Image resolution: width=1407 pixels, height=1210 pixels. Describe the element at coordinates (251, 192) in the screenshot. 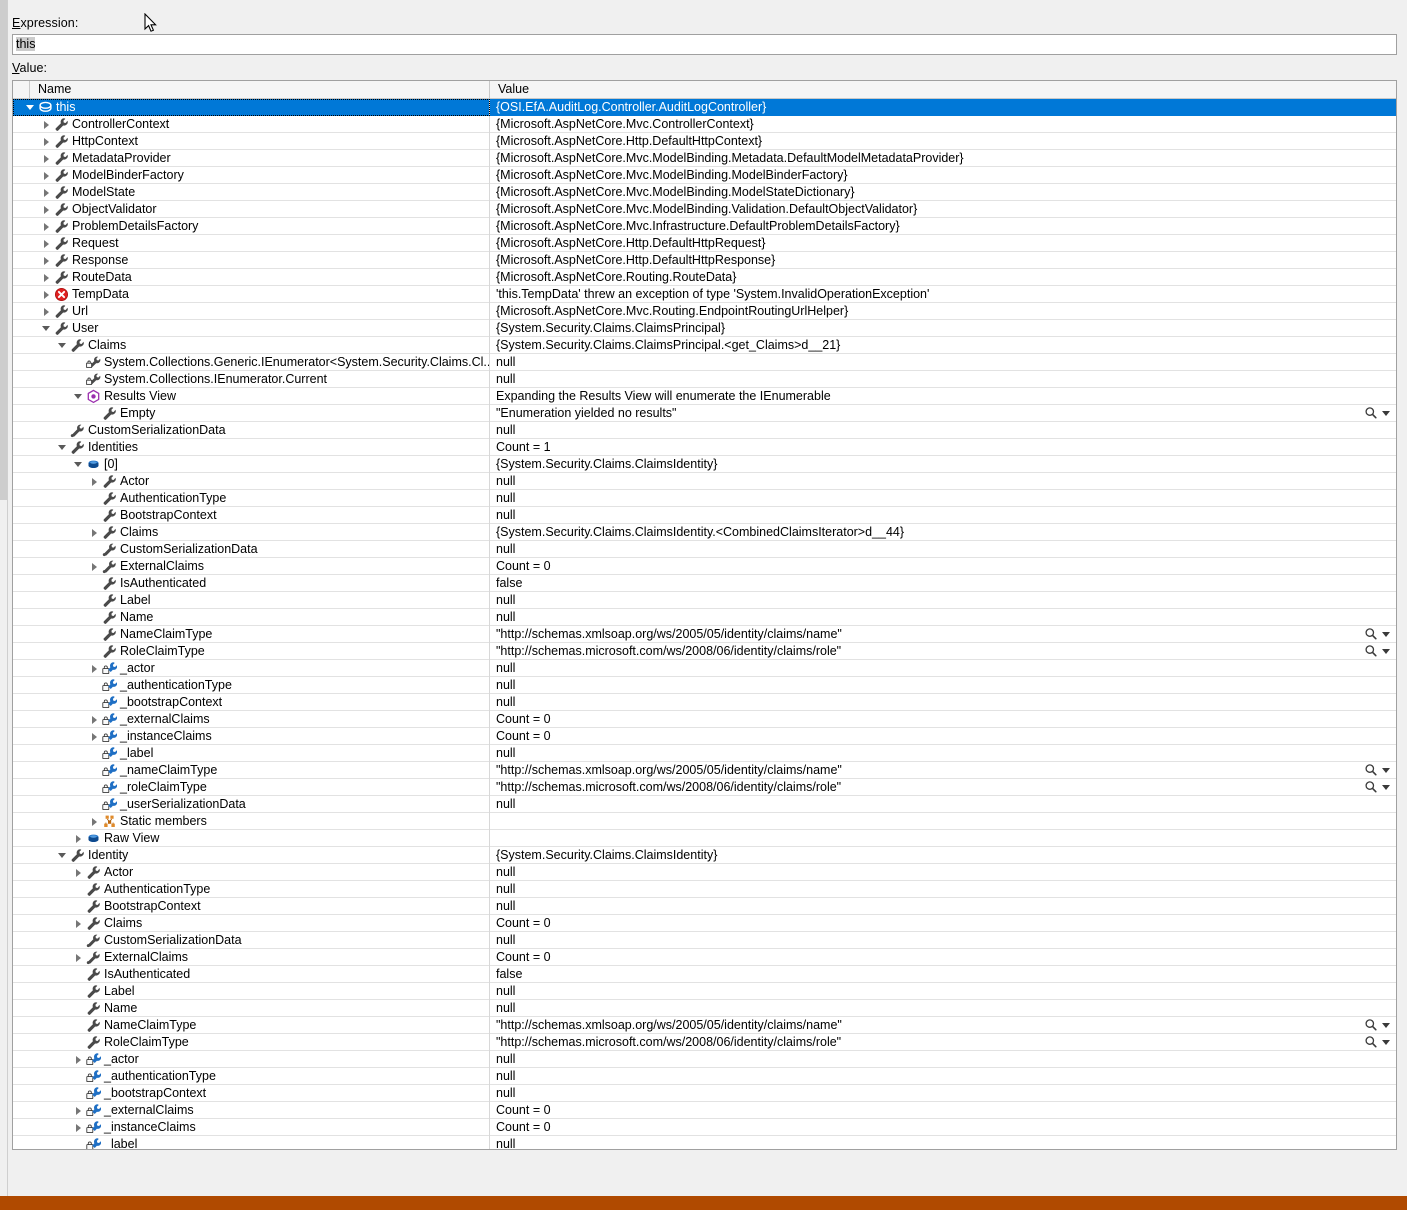

I see `row-name-cell: ModelState` at that location.